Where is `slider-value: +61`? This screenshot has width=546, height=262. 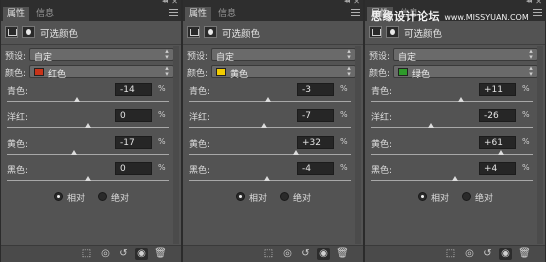 slider-value: +61 is located at coordinates (493, 143).